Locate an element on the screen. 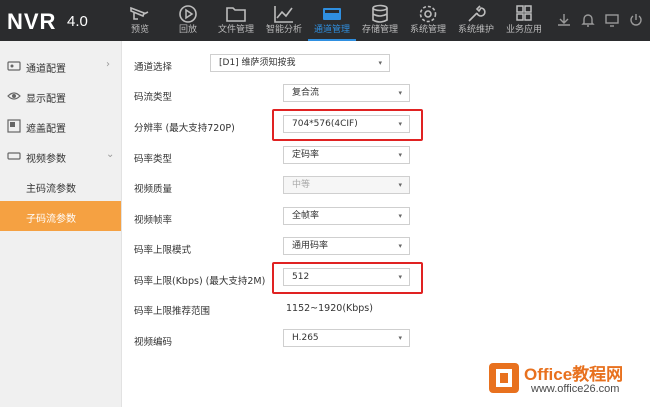 Image resolution: width=650 pixels, height=407 pixels. app-version: 4.0 is located at coordinates (77, 21).